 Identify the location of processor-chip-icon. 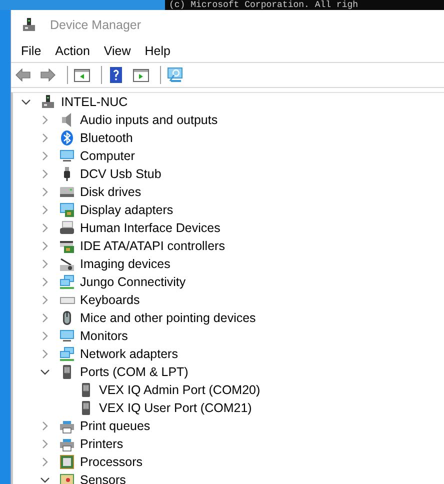
(67, 462).